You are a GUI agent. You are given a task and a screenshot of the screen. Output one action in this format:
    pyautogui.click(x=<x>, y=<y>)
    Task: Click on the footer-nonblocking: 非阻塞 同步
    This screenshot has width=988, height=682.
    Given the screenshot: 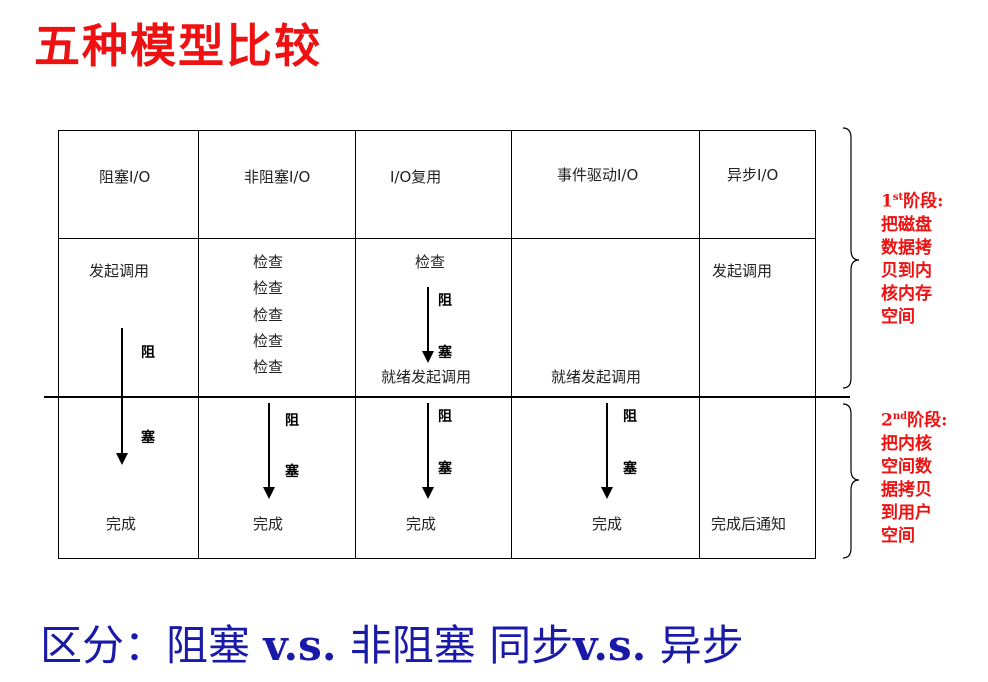 What is the action you would take?
    pyautogui.click(x=455, y=645)
    